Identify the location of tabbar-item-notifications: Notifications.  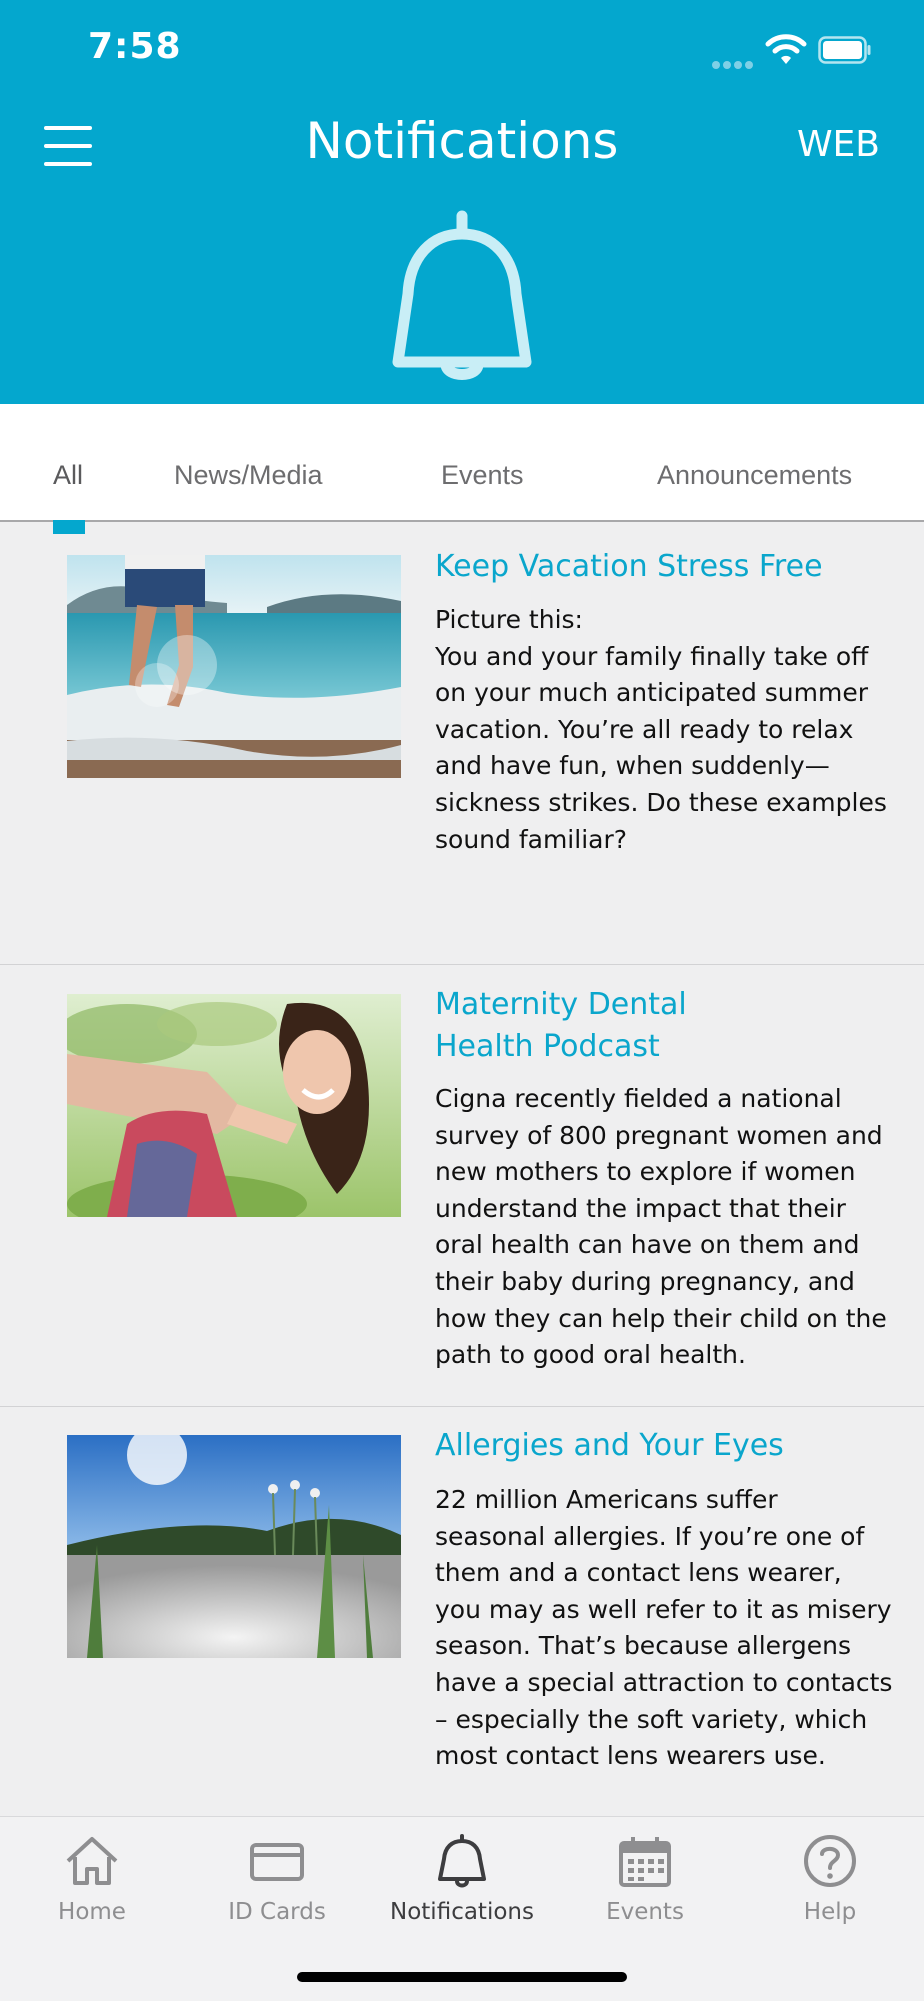
(462, 1879).